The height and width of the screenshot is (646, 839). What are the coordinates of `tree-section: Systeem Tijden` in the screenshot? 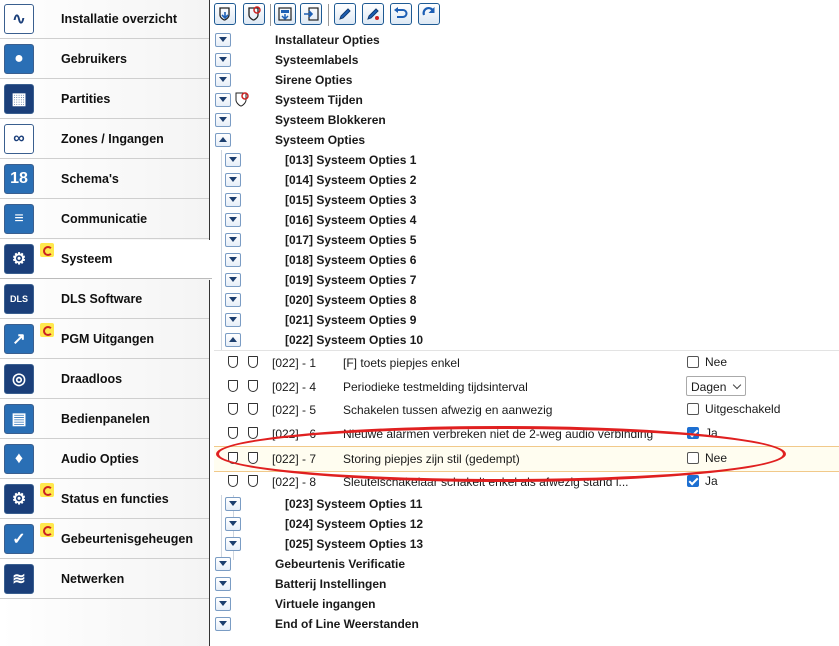 It's located at (524, 100).